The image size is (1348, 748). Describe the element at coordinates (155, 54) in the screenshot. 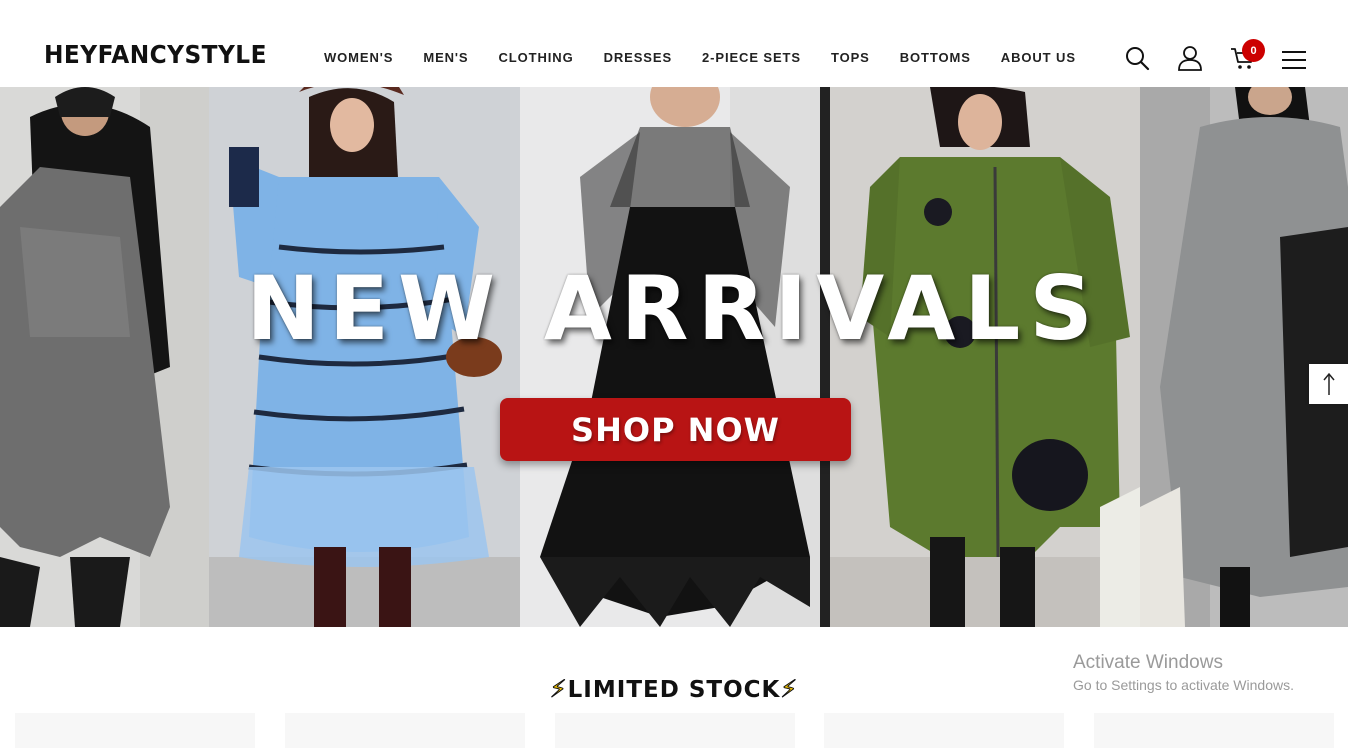

I see `site-logo: HEYFANCYSTYLE` at that location.